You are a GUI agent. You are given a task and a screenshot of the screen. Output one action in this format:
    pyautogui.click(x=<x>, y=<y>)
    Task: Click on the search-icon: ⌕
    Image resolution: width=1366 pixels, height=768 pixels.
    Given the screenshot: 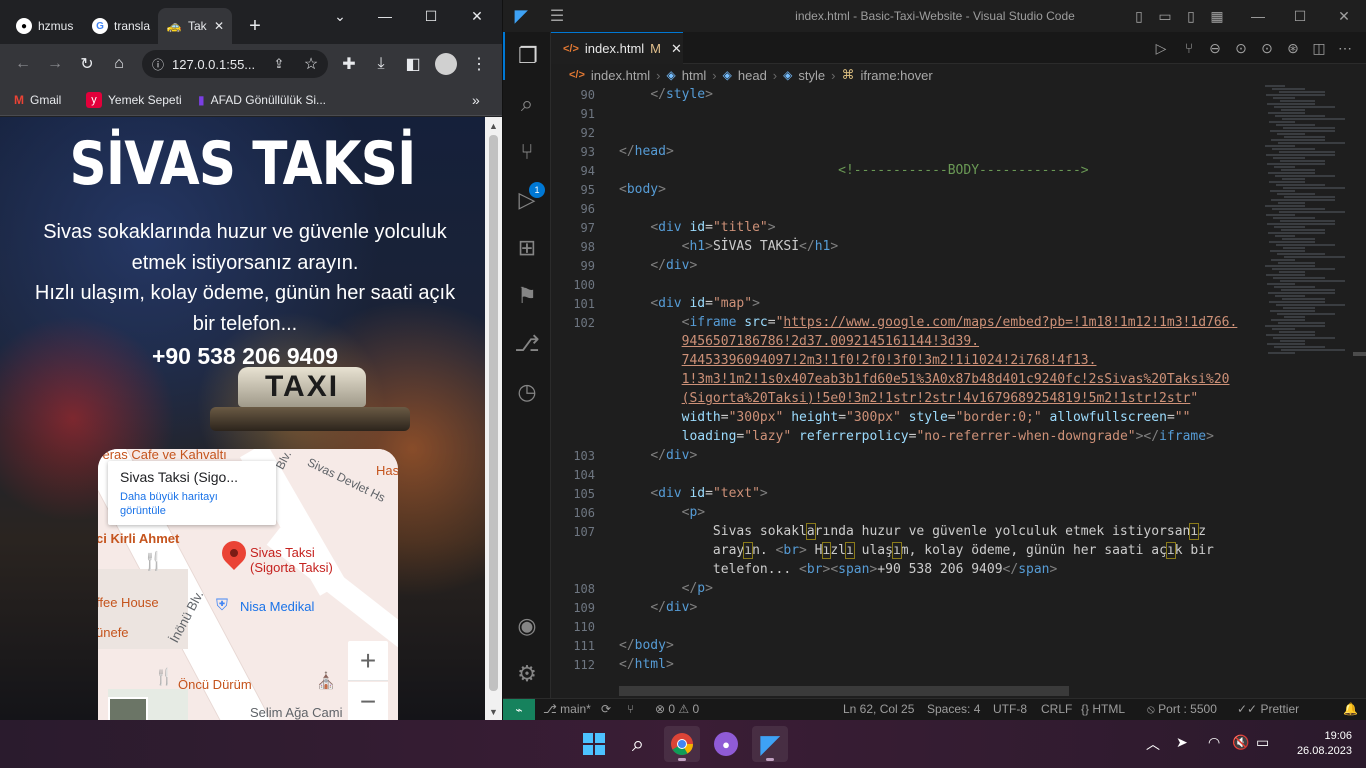 What is the action you would take?
    pyautogui.click(x=527, y=104)
    